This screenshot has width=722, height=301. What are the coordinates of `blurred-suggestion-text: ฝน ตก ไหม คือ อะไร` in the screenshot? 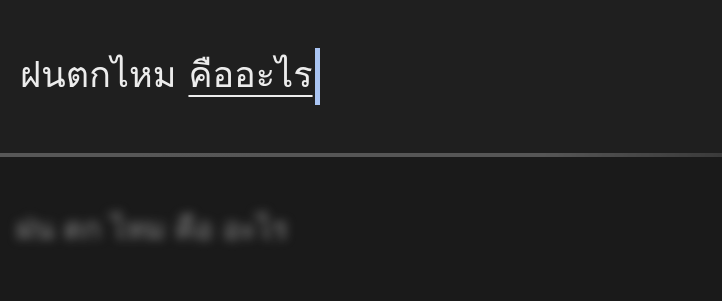 It's located at (152, 230).